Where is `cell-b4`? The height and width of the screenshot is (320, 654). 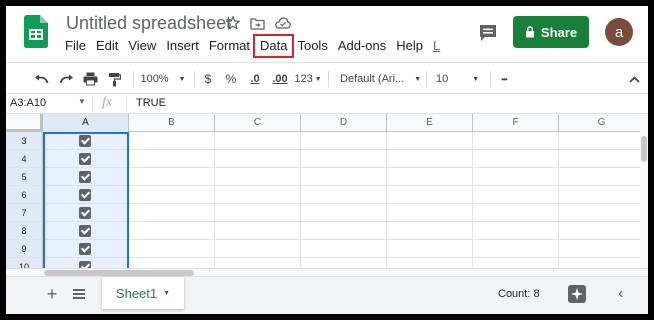
cell-b4 is located at coordinates (172, 159).